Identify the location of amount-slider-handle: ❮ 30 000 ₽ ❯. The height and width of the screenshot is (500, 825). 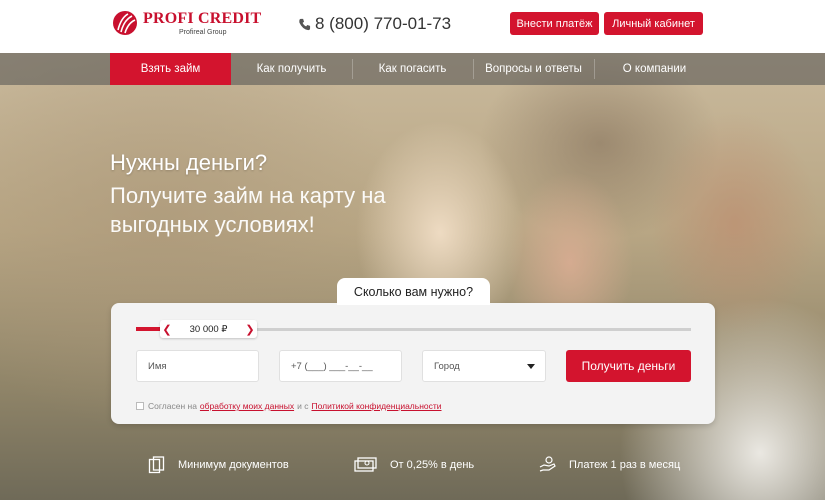
(208, 329).